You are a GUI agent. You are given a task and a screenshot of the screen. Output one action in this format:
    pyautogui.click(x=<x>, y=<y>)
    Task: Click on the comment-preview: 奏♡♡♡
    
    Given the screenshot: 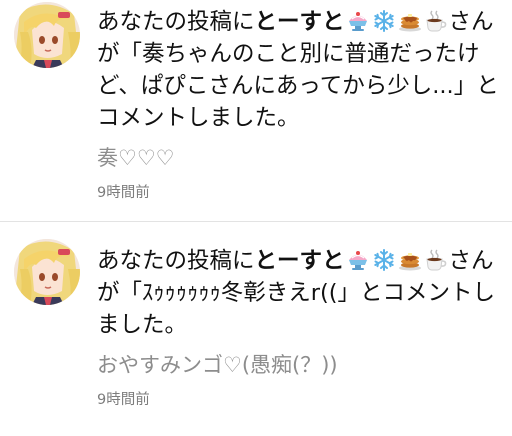 What is the action you would take?
    pyautogui.click(x=136, y=158)
    